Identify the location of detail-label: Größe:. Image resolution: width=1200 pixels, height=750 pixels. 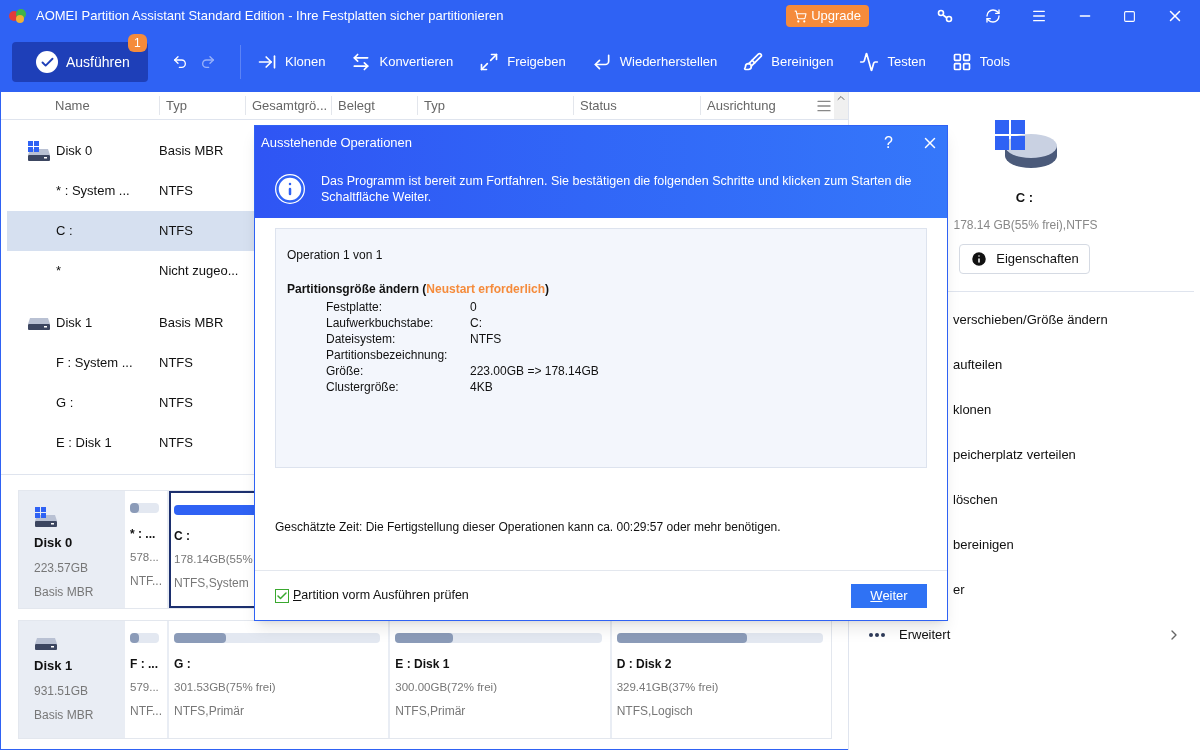
(345, 370).